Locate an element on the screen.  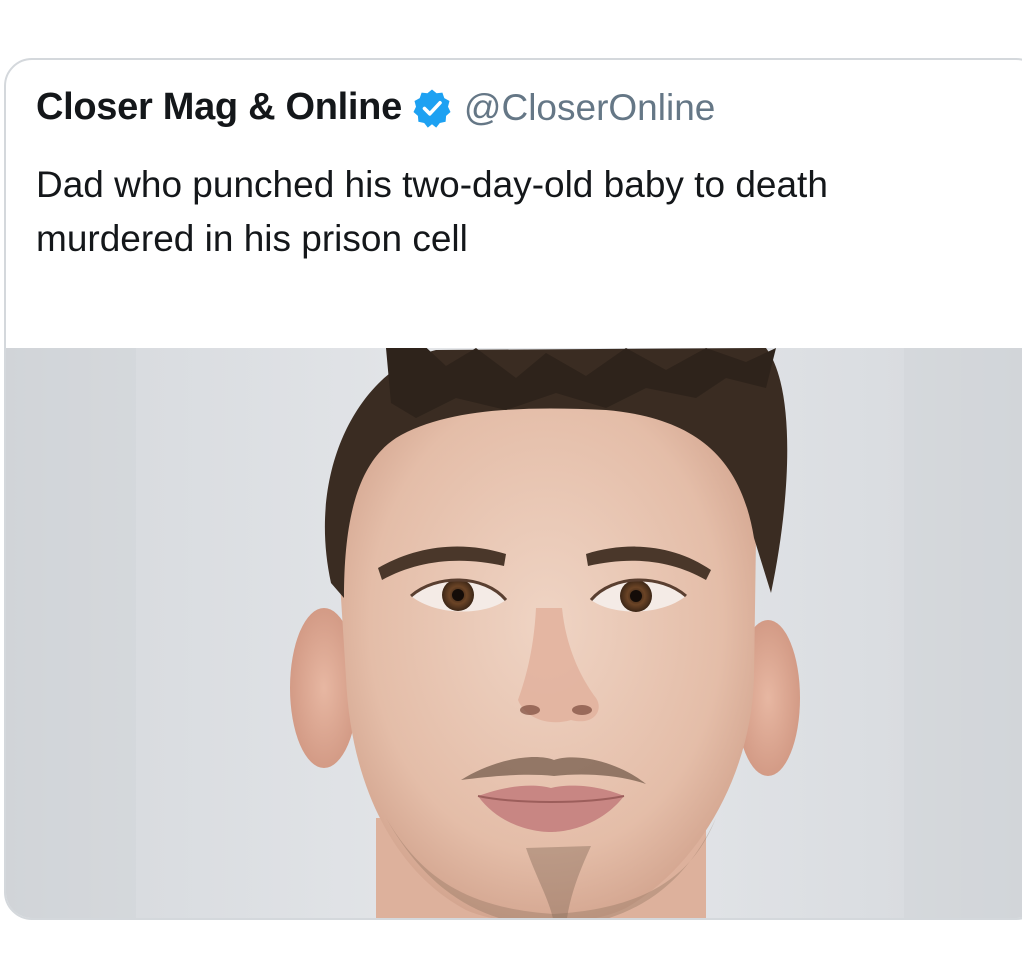
tweet-header: Closer Mag & Online @CloserOnline is located at coordinates (375, 107).